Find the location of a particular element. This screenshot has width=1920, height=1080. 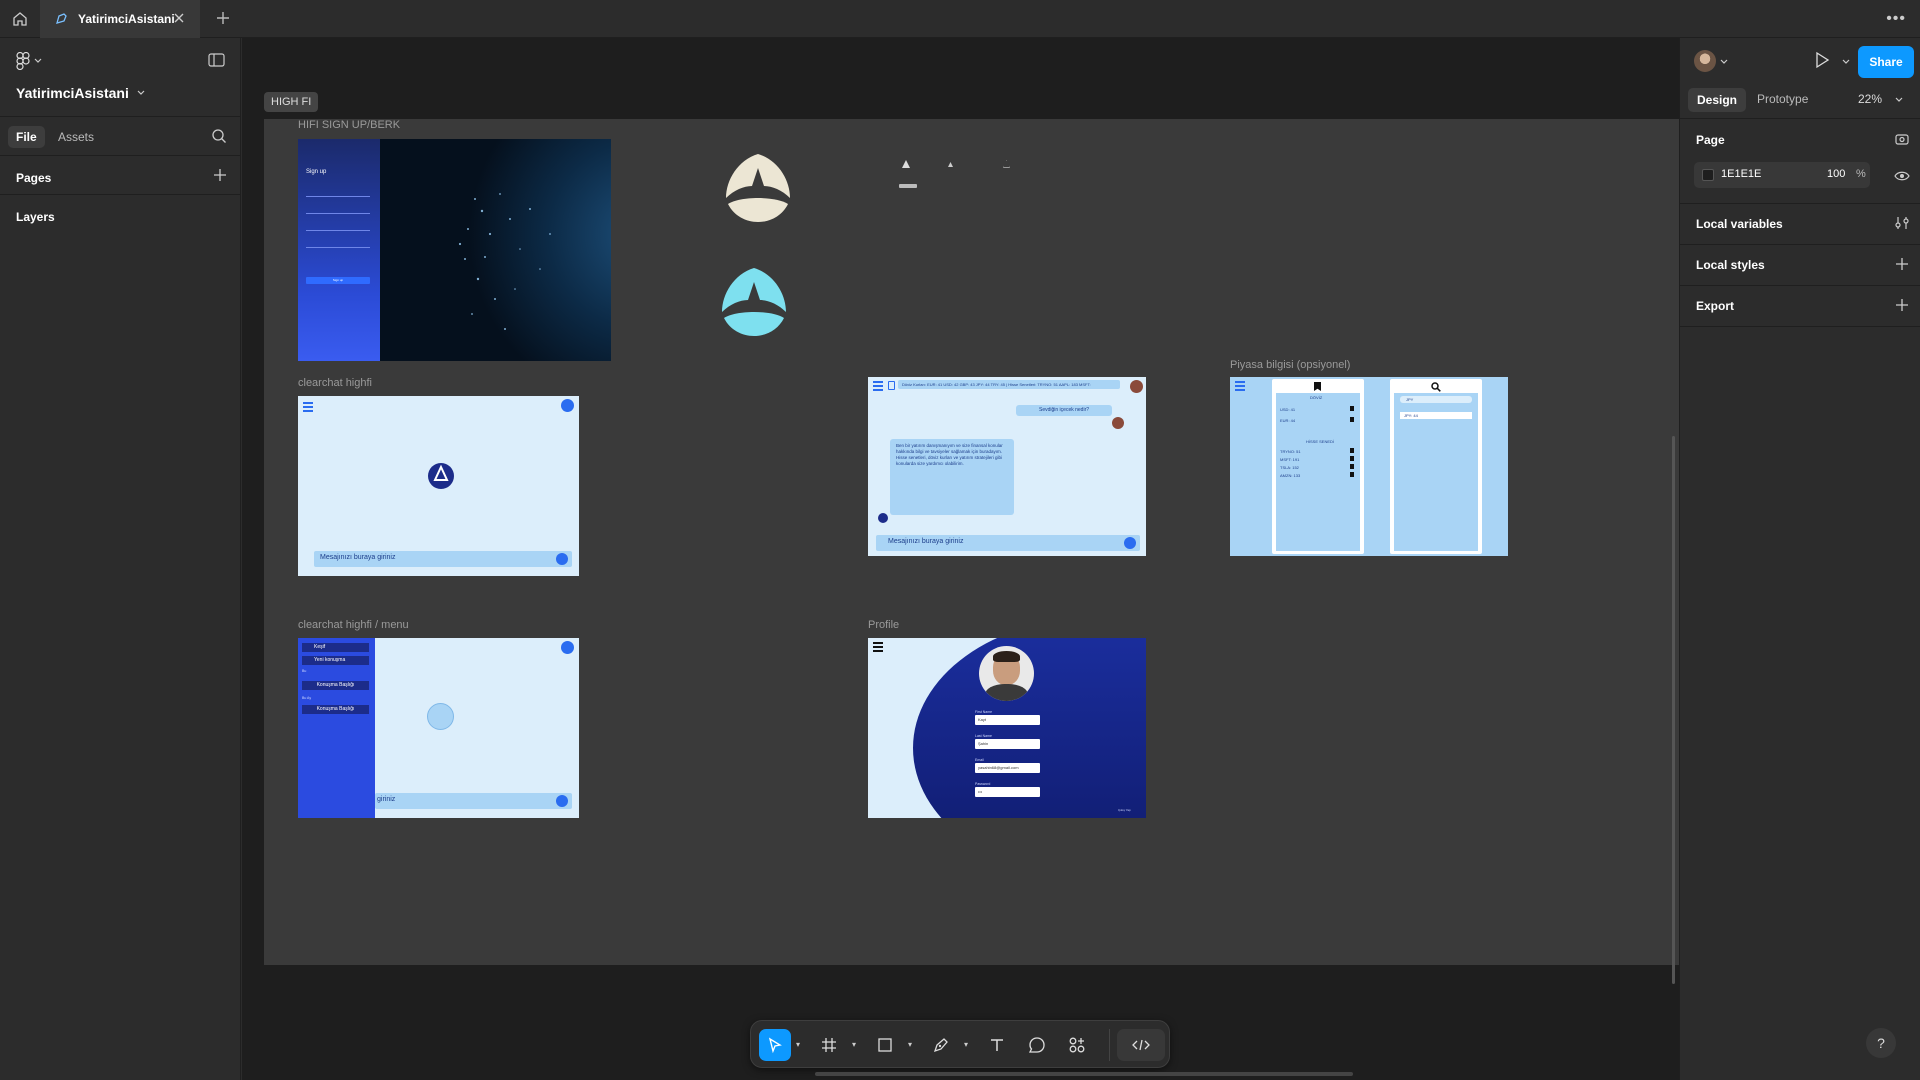

avatar-icon is located at coordinates (567, 647).